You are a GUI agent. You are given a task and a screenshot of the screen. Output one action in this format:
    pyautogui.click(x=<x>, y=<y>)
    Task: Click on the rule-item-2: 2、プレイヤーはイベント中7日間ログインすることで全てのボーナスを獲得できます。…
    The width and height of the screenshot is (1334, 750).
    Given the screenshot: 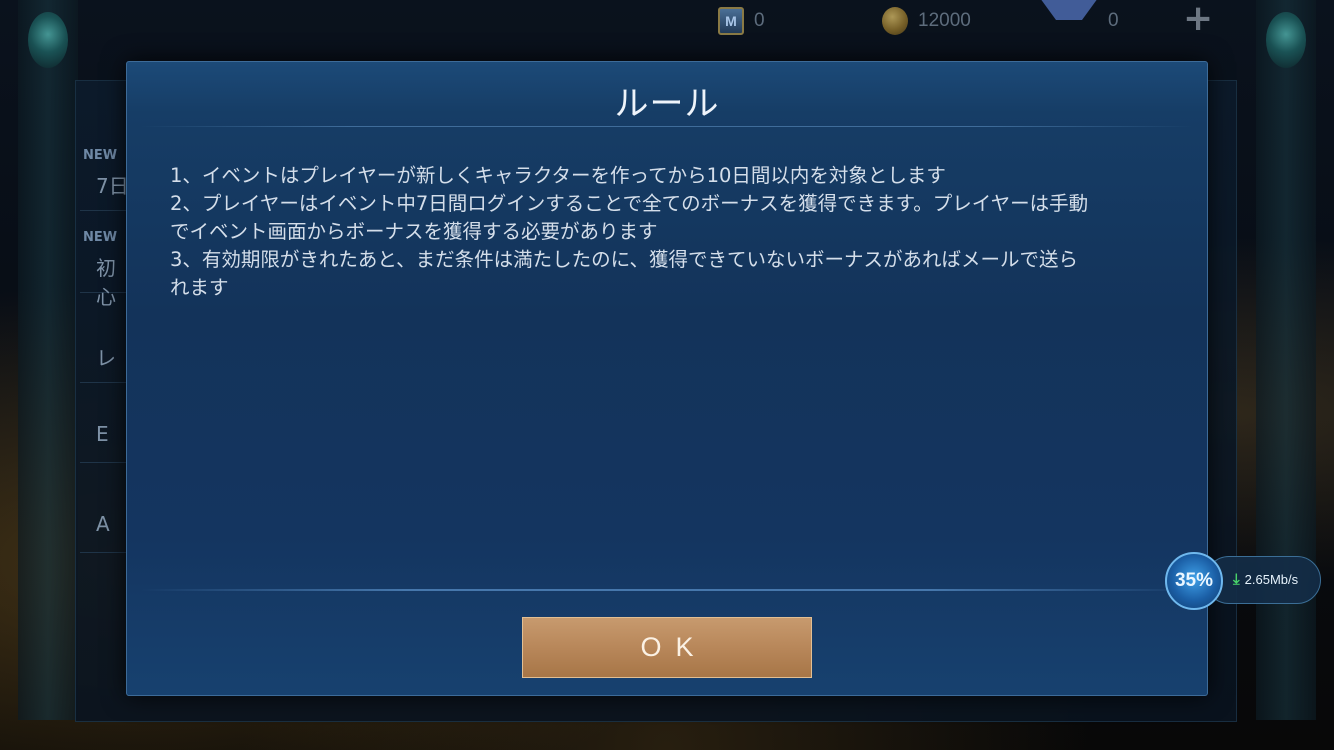 What is the action you would take?
    pyautogui.click(x=629, y=217)
    